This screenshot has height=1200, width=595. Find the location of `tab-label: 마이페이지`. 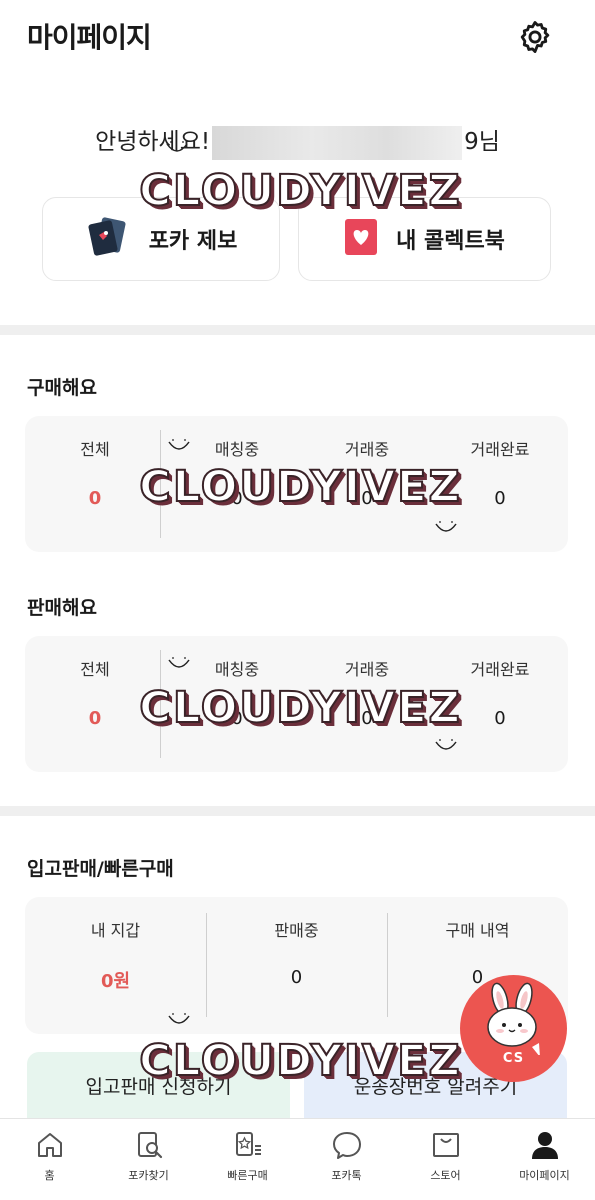

tab-label: 마이페이지 is located at coordinates (544, 1175).